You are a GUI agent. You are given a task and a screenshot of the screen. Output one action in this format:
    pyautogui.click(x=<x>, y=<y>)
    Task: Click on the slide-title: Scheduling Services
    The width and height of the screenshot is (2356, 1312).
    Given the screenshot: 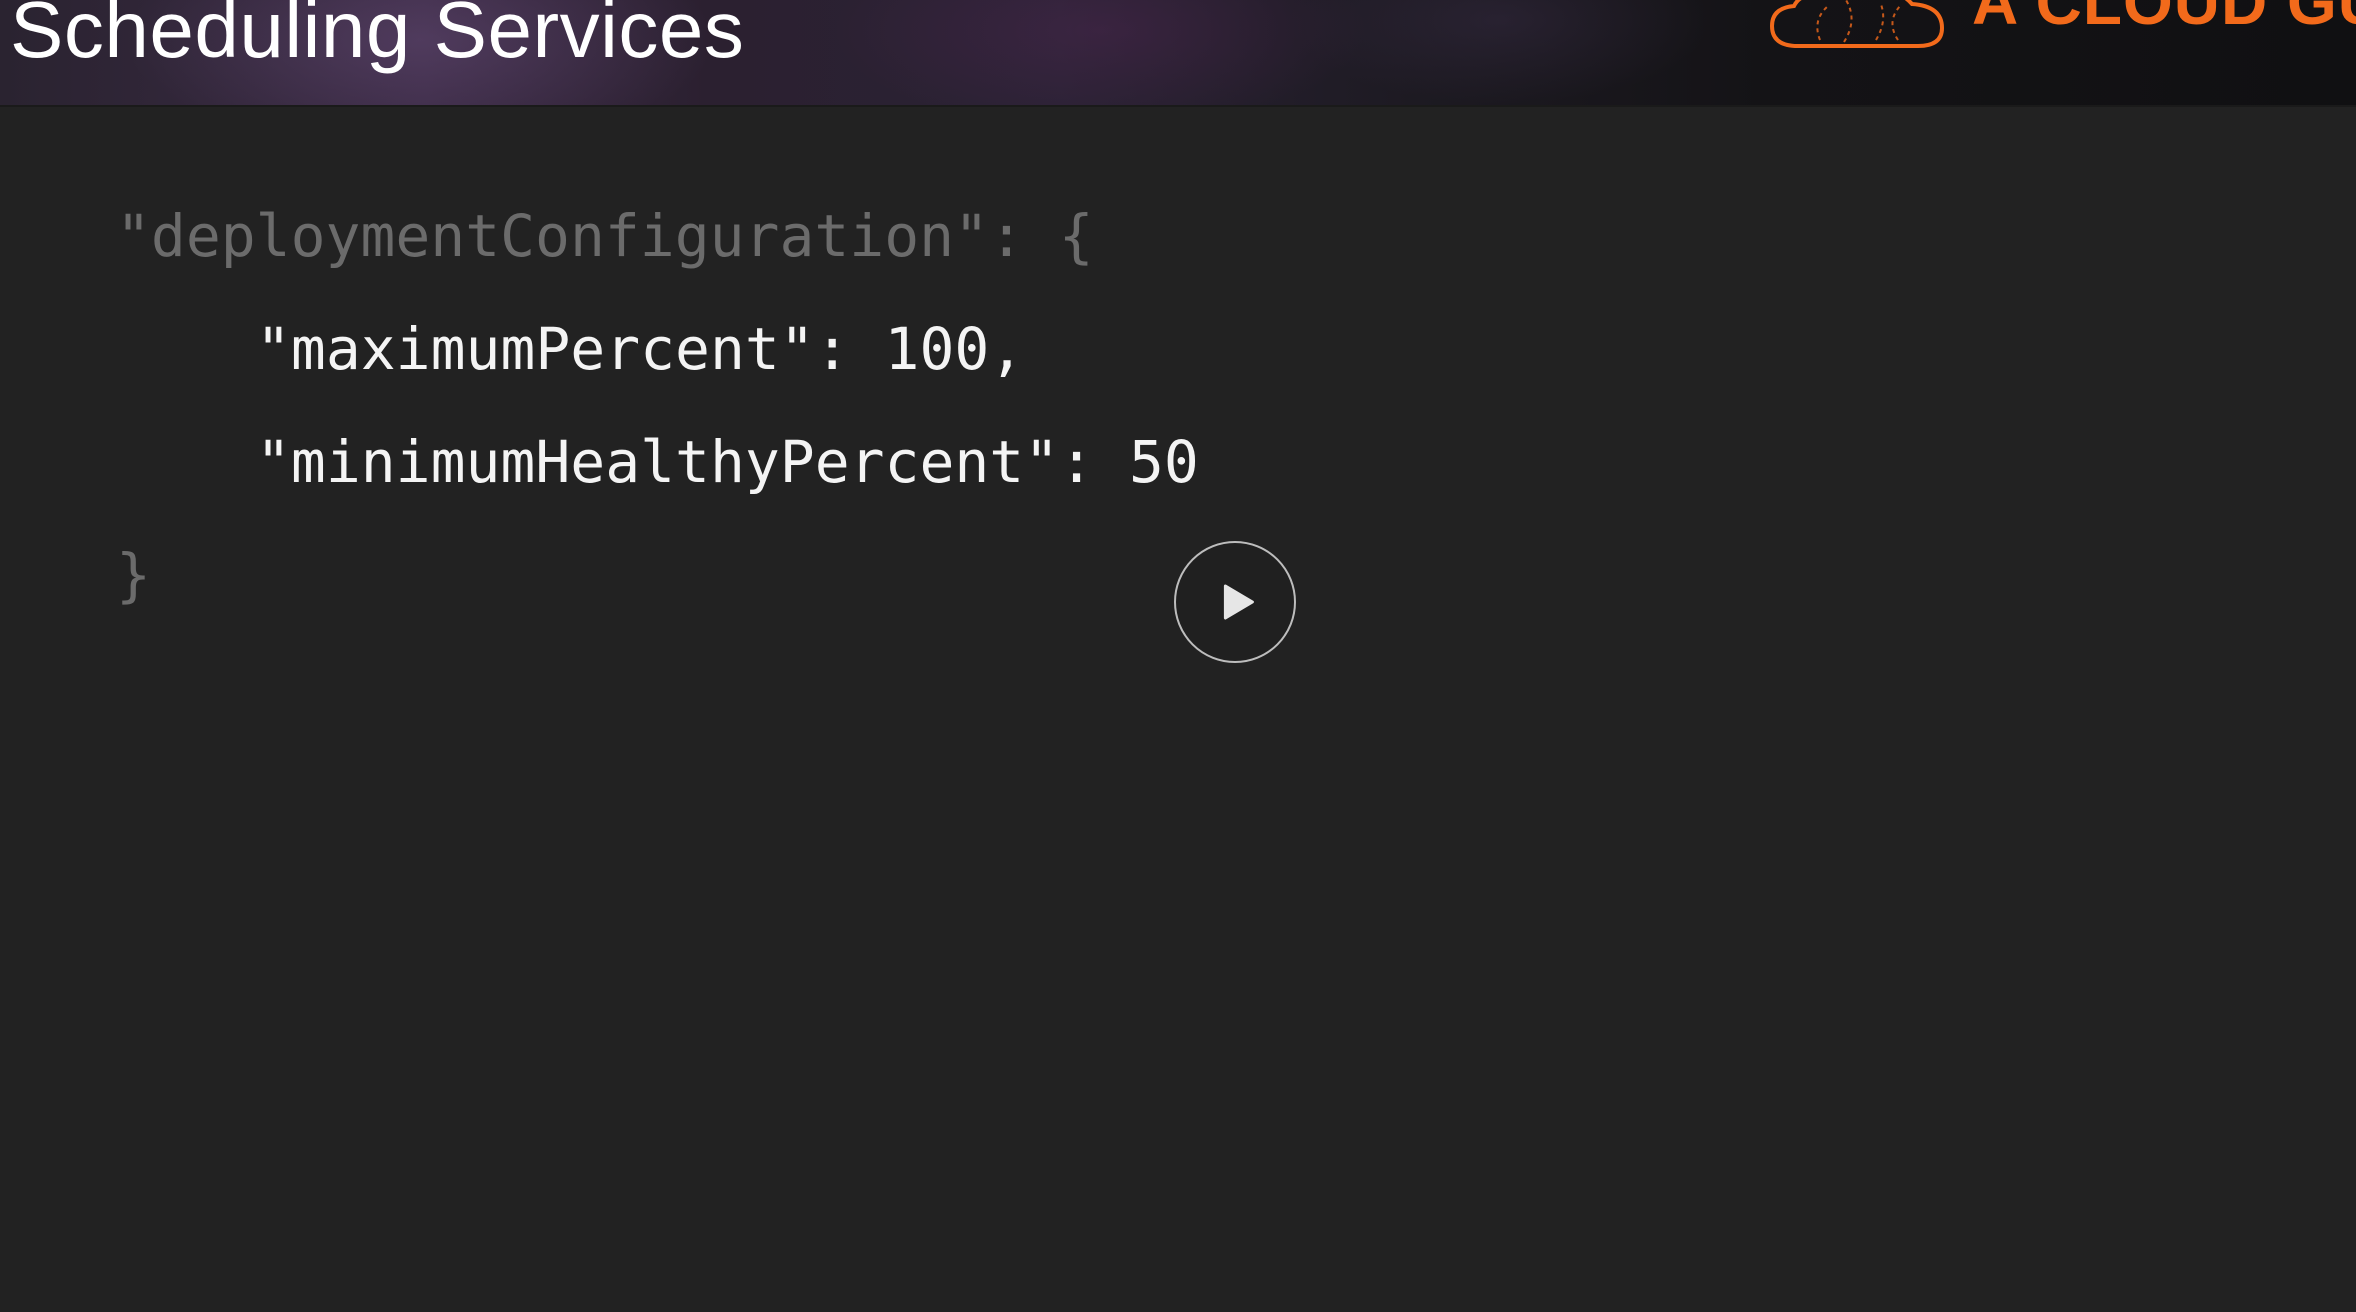 What is the action you would take?
    pyautogui.click(x=377, y=37)
    